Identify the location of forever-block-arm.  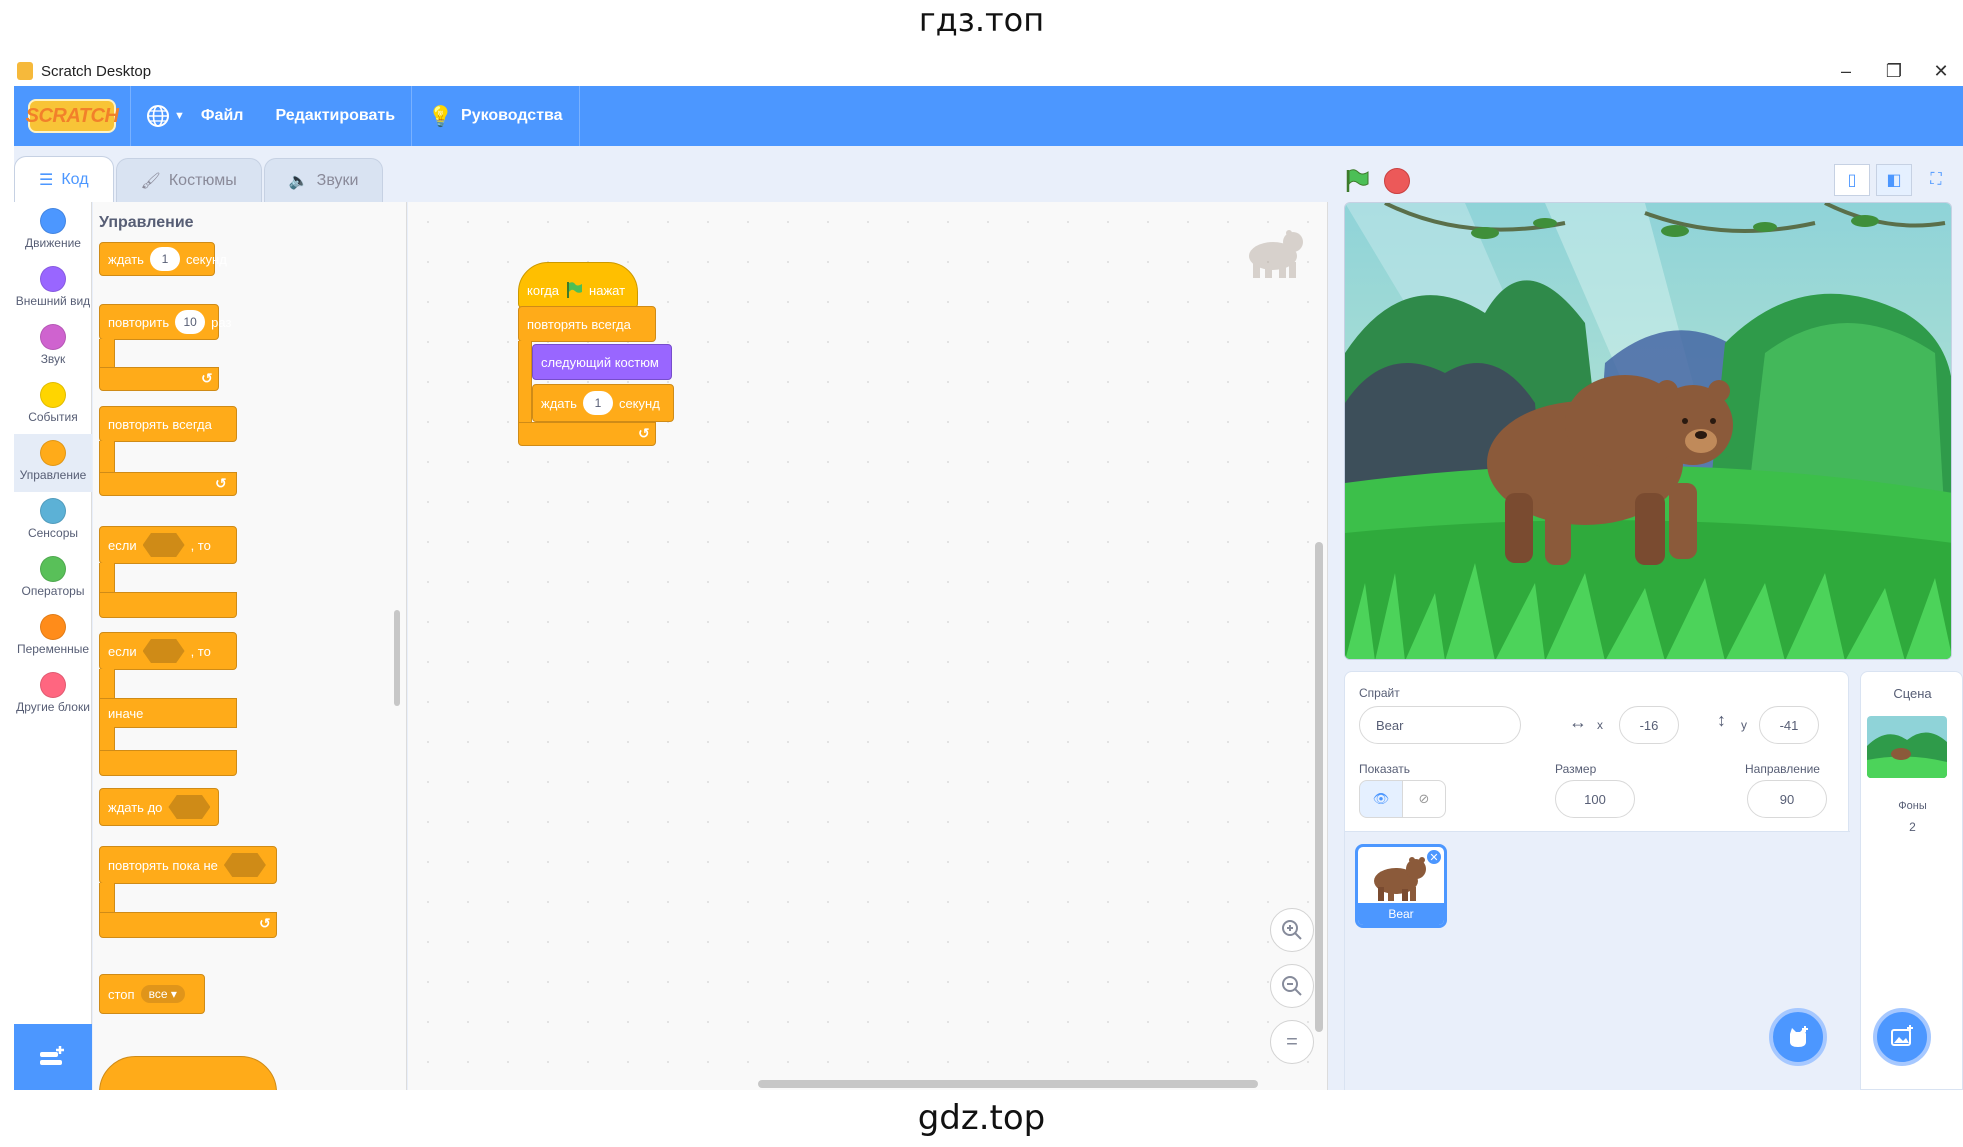
(107, 457).